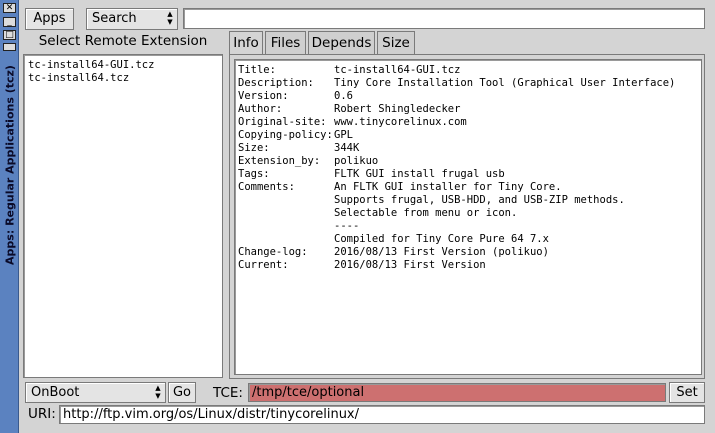 The height and width of the screenshot is (433, 715). I want to click on info-row: Author: Robert Shingledecker, so click(349, 109).